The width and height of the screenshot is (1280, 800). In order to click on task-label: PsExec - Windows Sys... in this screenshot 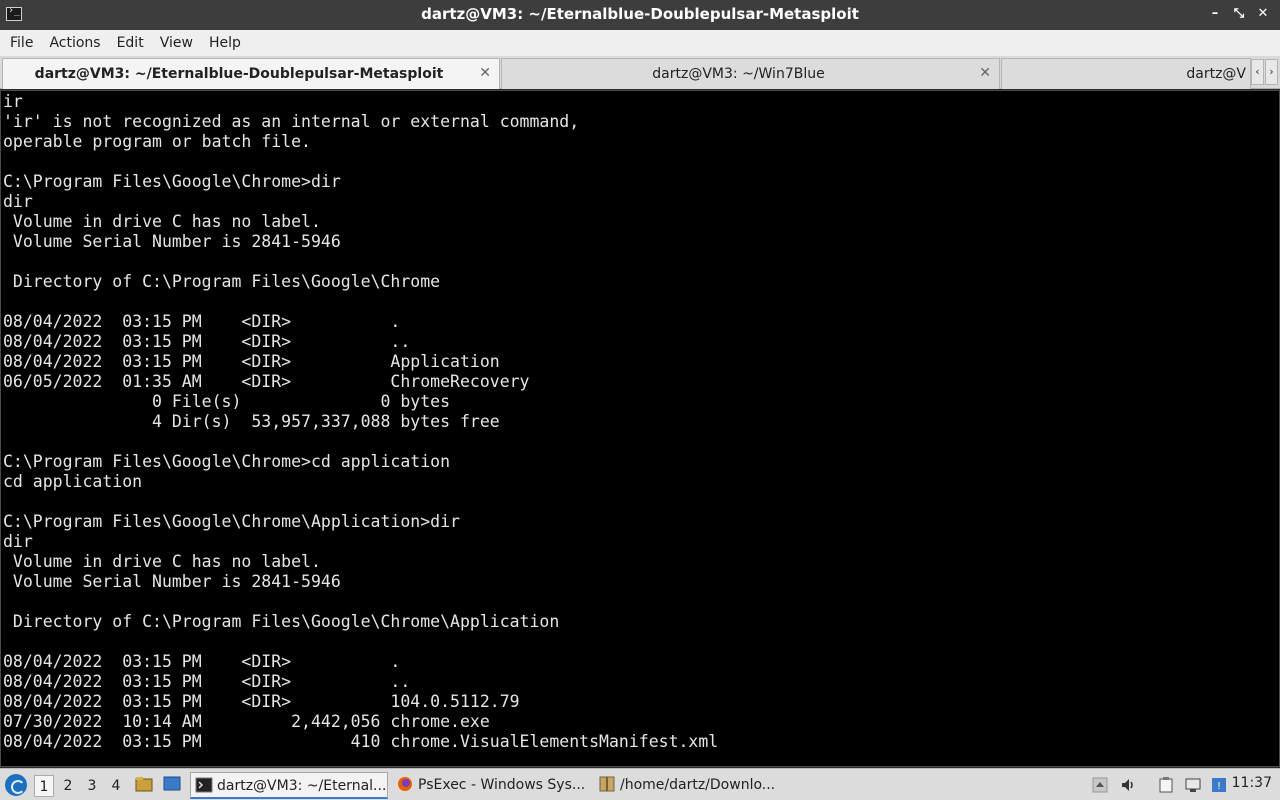, I will do `click(502, 785)`.